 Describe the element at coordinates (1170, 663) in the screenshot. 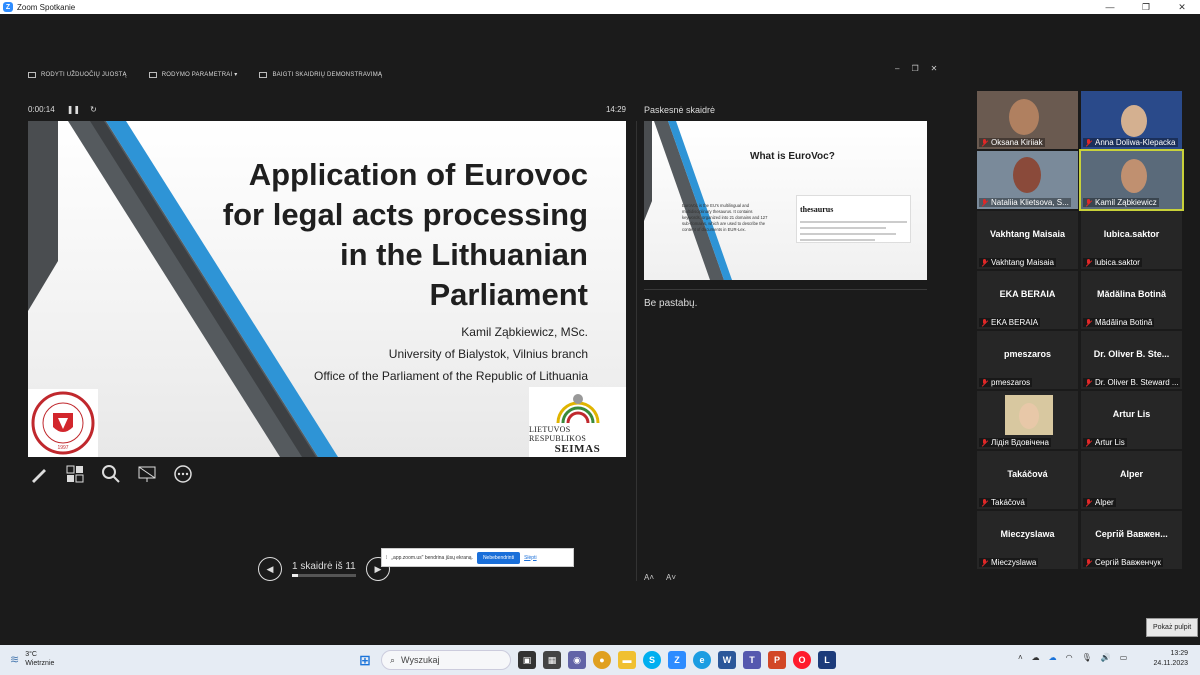

I see `system-date: 24.11.2023` at that location.